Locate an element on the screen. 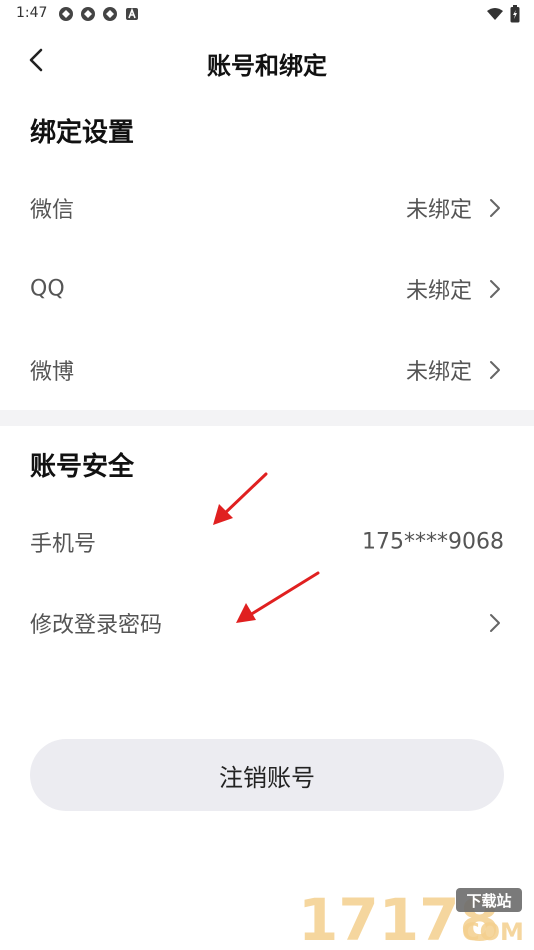  watermark-tag: 下载站 is located at coordinates (488, 901).